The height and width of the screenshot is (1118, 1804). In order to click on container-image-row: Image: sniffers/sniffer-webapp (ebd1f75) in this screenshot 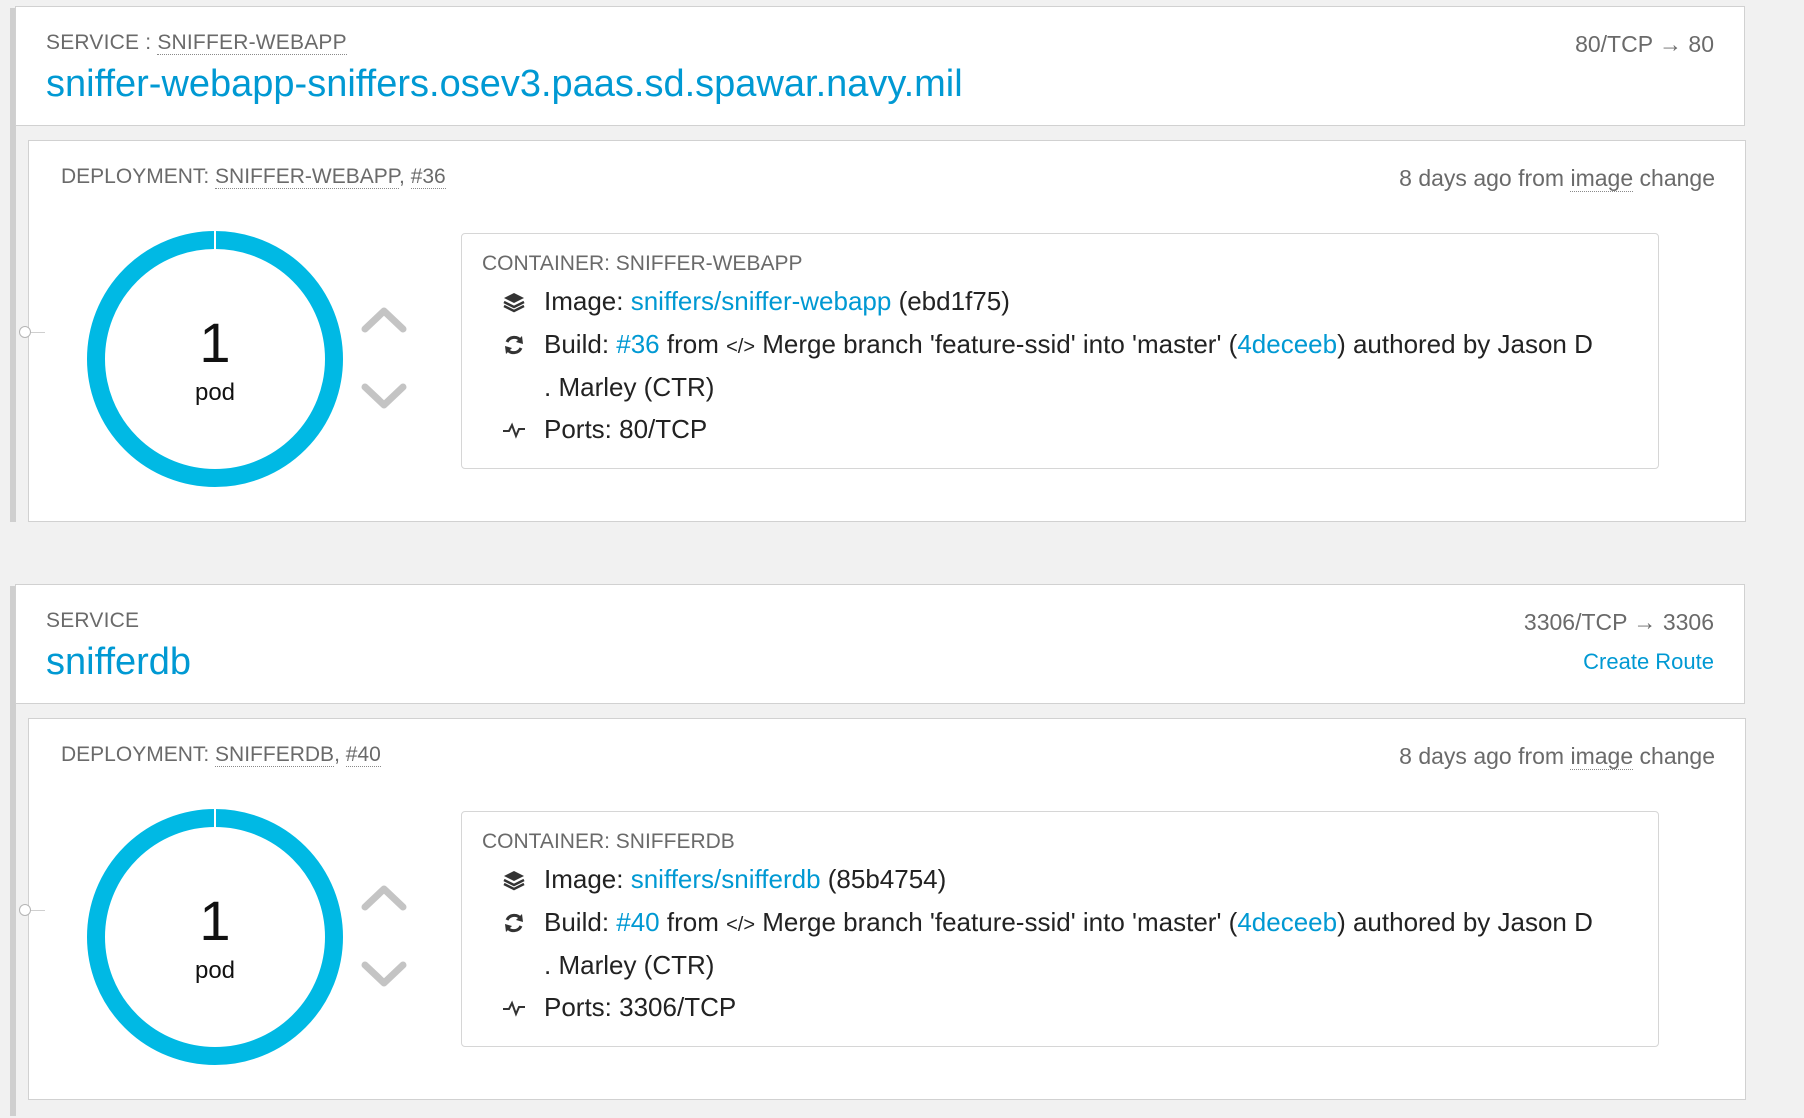, I will do `click(777, 301)`.